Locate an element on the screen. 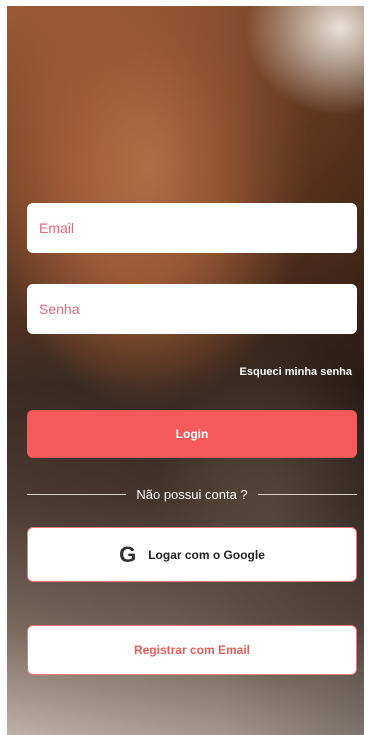 The image size is (370, 735). password-field is located at coordinates (192, 309).